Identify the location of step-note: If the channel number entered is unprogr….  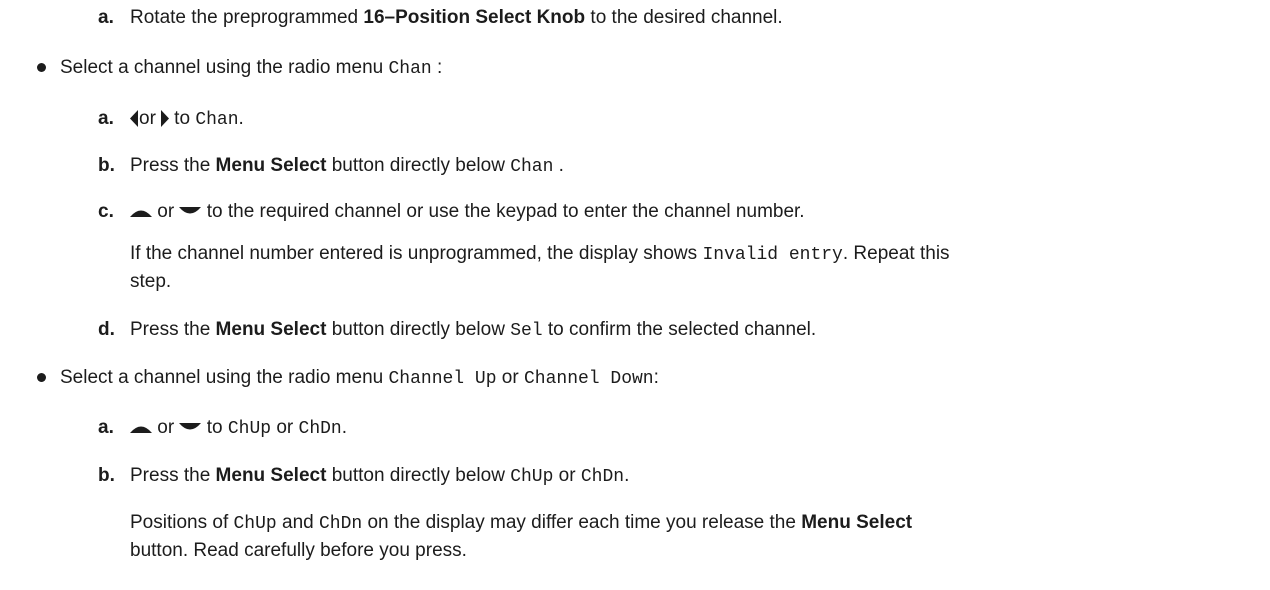
(540, 254).